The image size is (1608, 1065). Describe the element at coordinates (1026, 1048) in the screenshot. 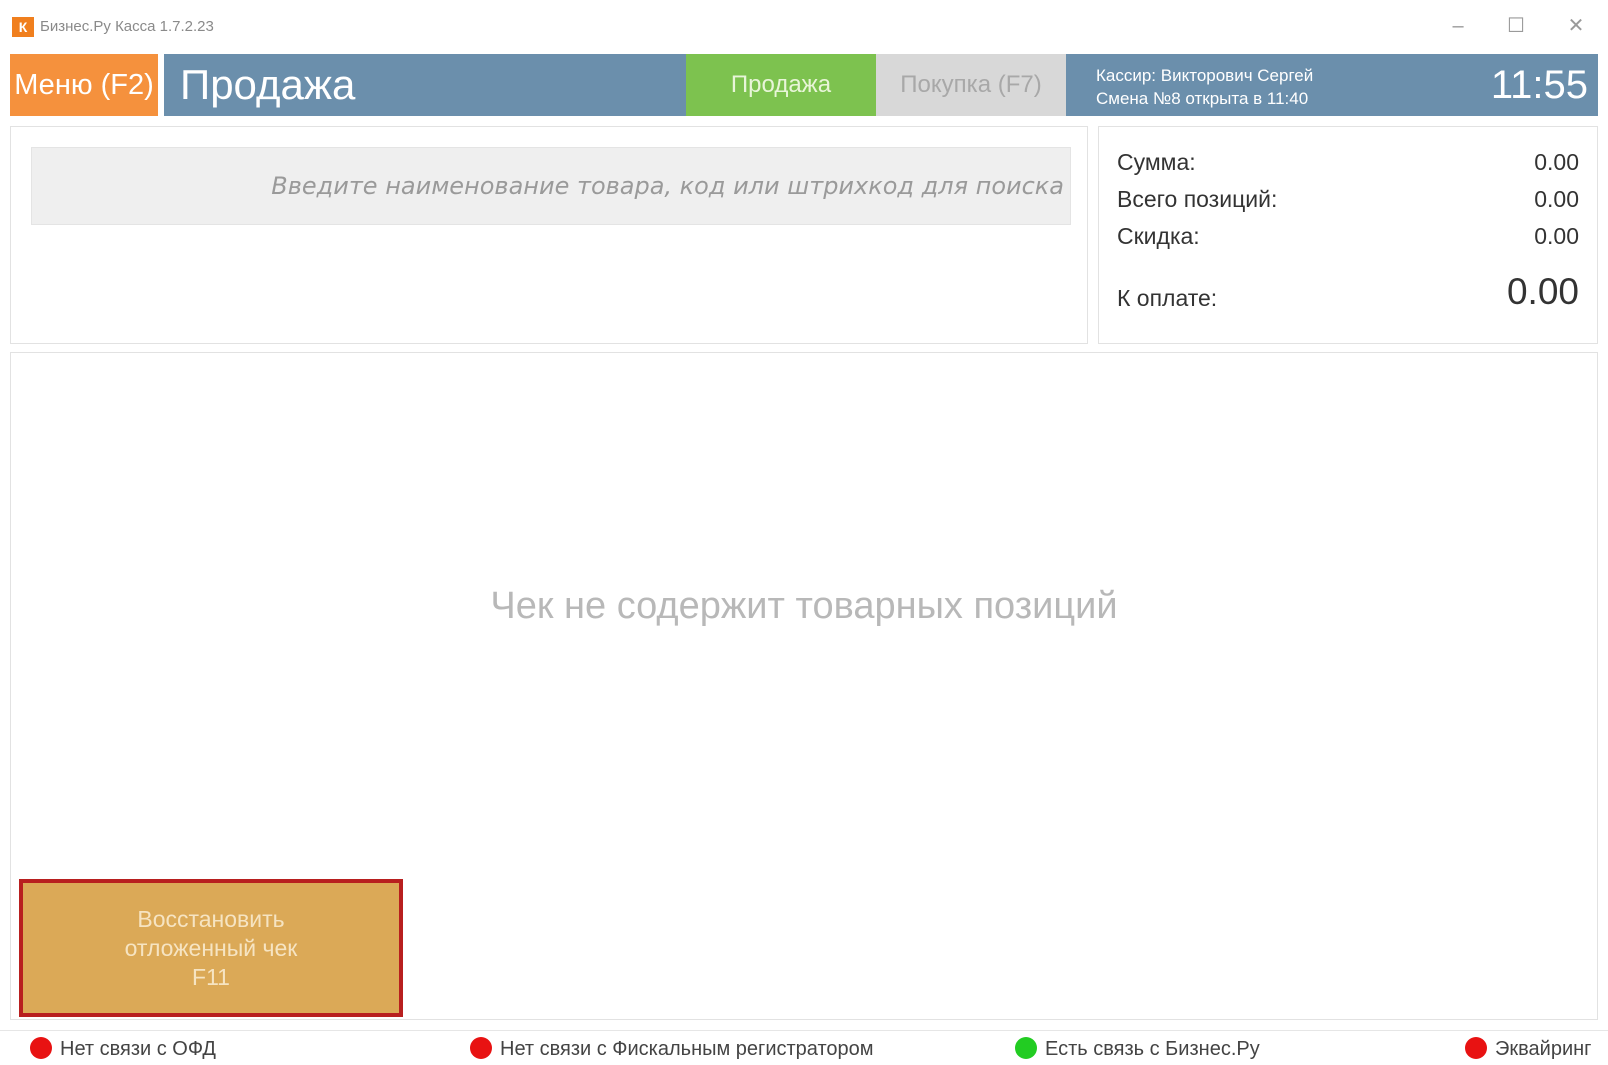

I see `green-status-dot-icon` at that location.